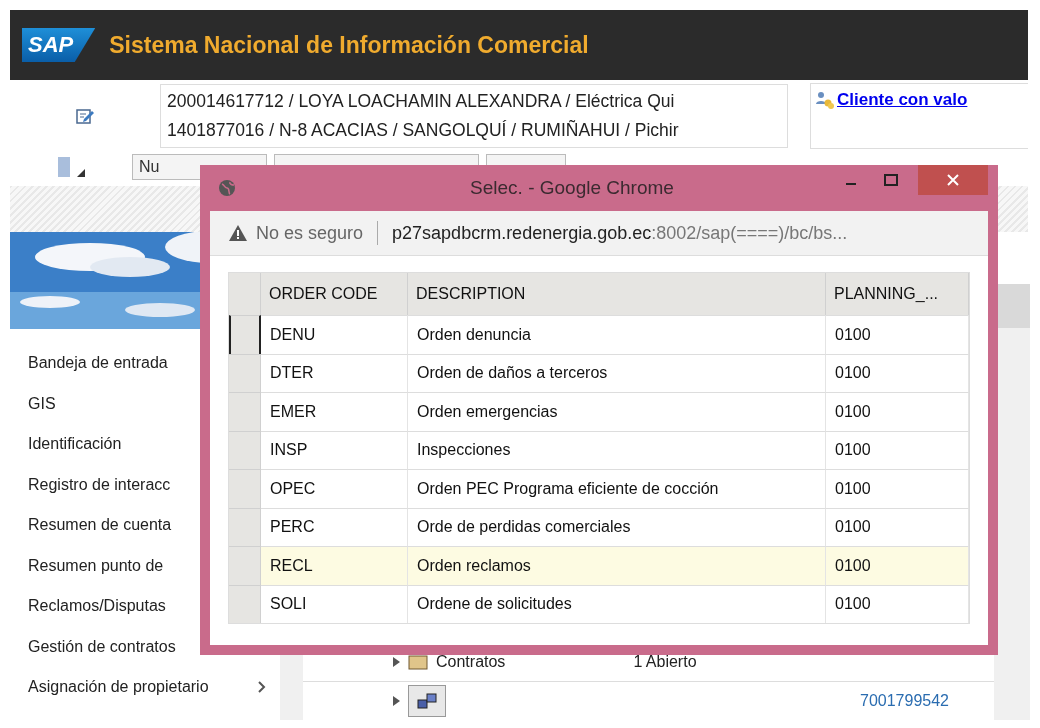 This screenshot has width=1040, height=728. Describe the element at coordinates (334, 603) in the screenshot. I see `table-cell: SOLI` at that location.